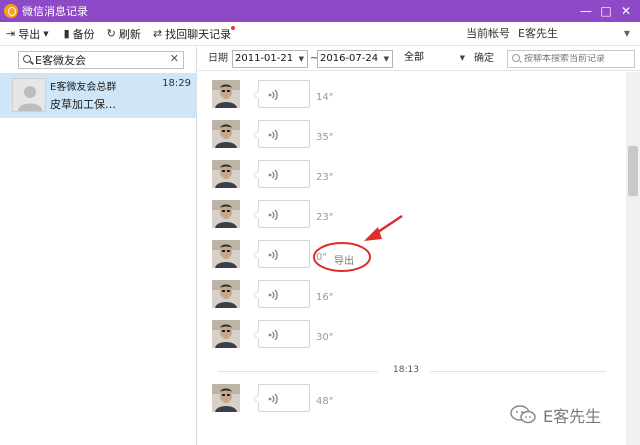 Image resolution: width=640 pixels, height=445 pixels. Describe the element at coordinates (435, 59) in the screenshot. I see `message-type-select: 全部 ▼` at that location.